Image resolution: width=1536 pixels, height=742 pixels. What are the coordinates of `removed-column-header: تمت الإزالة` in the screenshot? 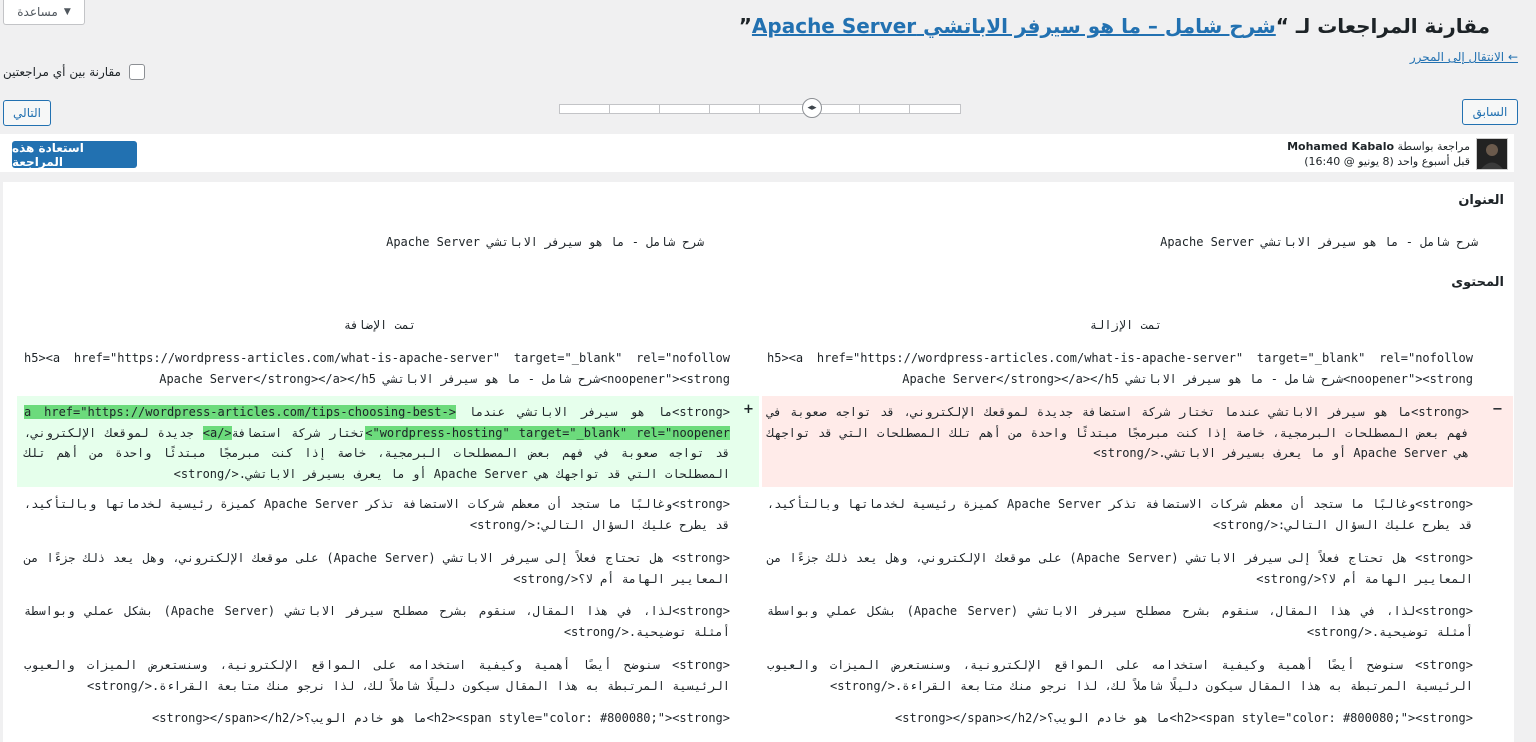 It's located at (1126, 325).